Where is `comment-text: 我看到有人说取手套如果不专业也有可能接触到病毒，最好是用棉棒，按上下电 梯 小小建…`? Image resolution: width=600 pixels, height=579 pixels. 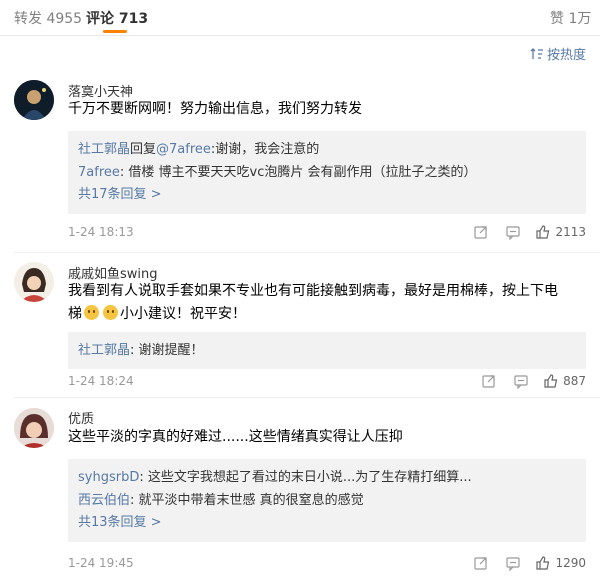 comment-text: 我看到有人说取手套如果不专业也有可能接触到病毒，最好是用棉棒，按上下电 梯 小小建… is located at coordinates (327, 303).